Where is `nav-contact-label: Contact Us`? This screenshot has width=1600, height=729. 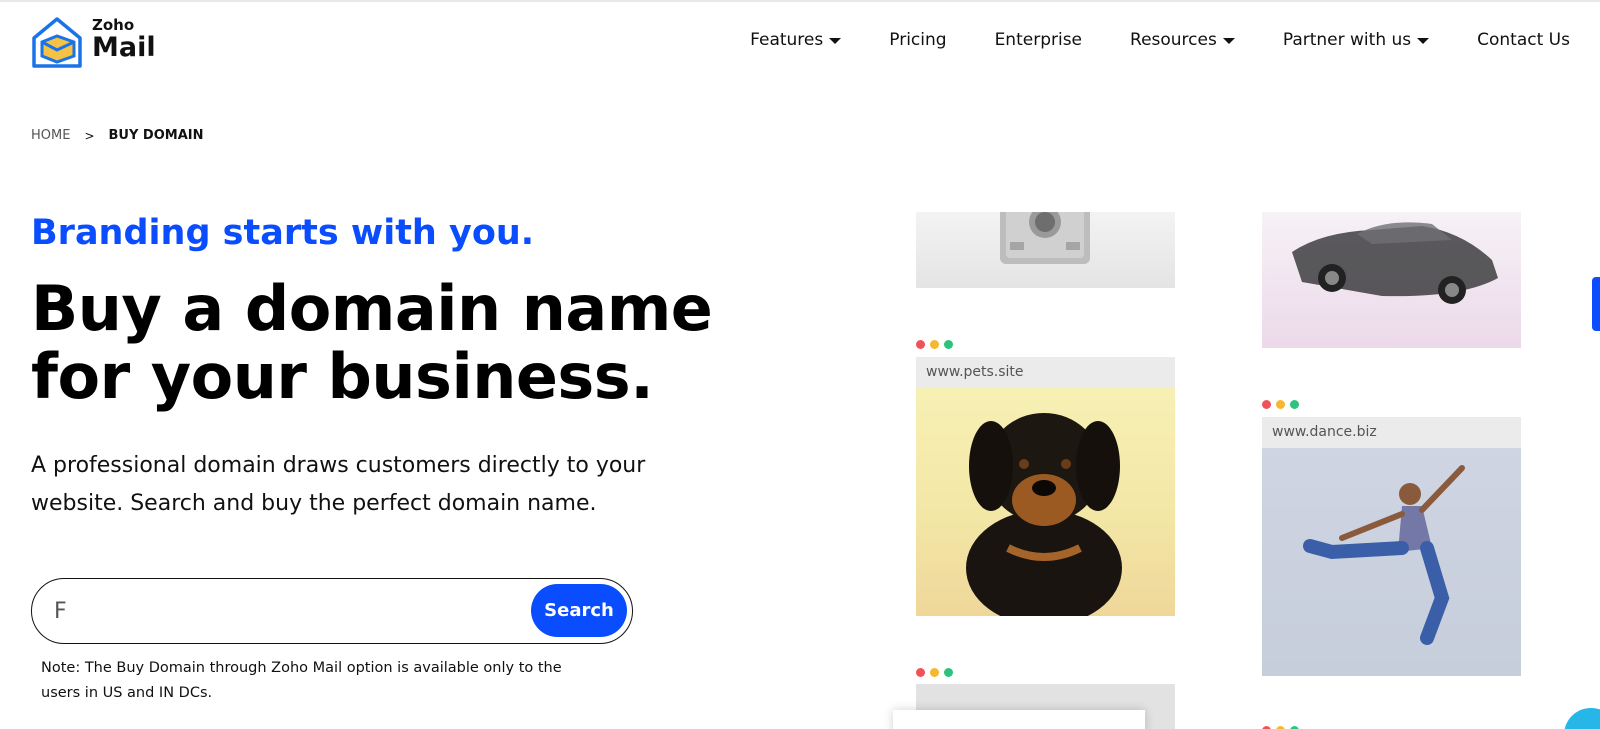
nav-contact-label: Contact Us is located at coordinates (1523, 40).